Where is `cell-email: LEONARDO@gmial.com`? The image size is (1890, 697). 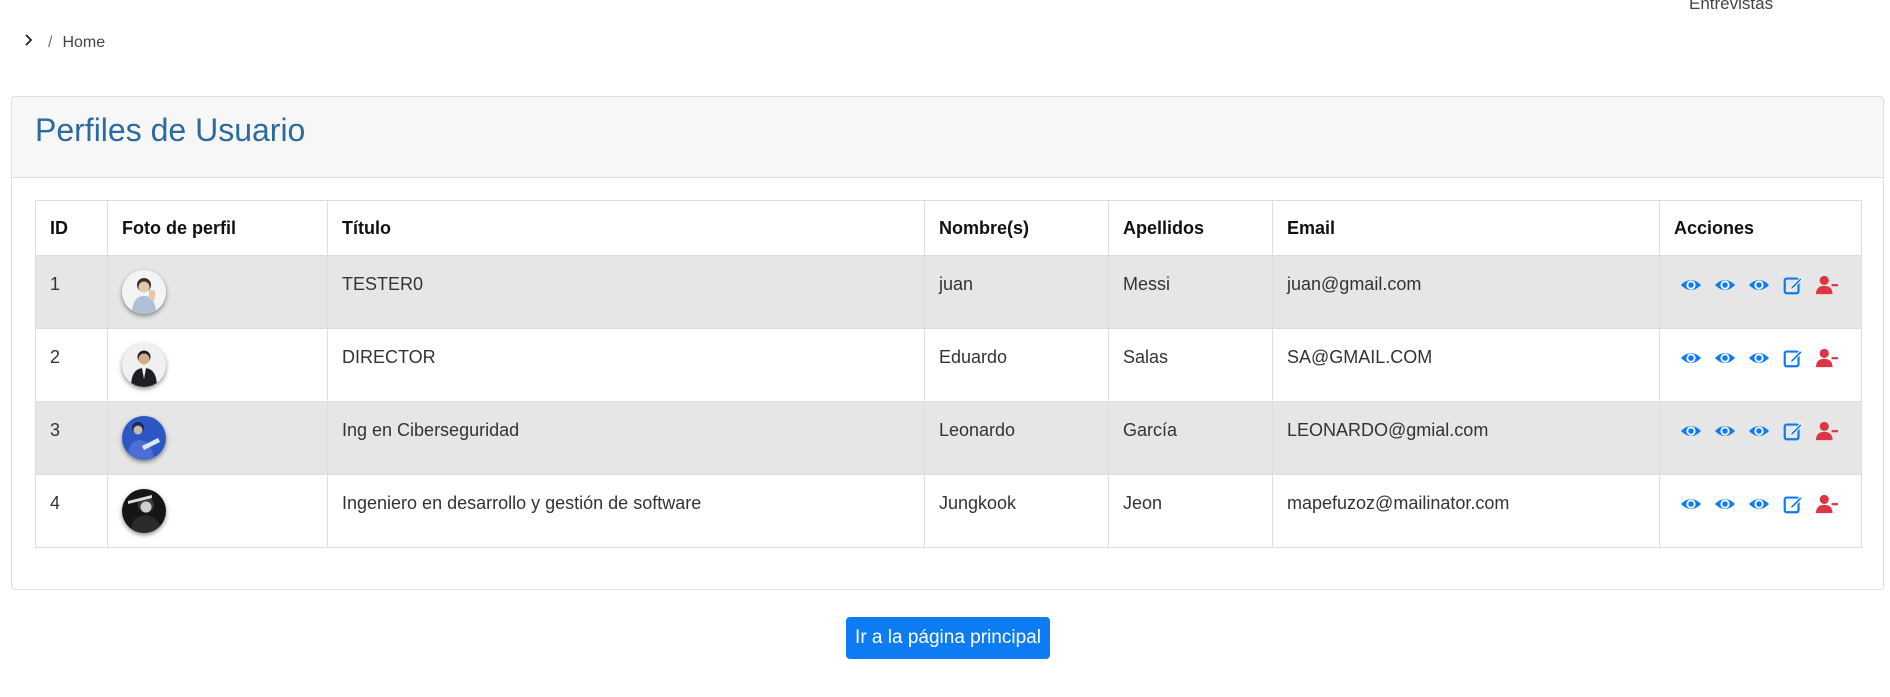 cell-email: LEONARDO@gmial.com is located at coordinates (1466, 438).